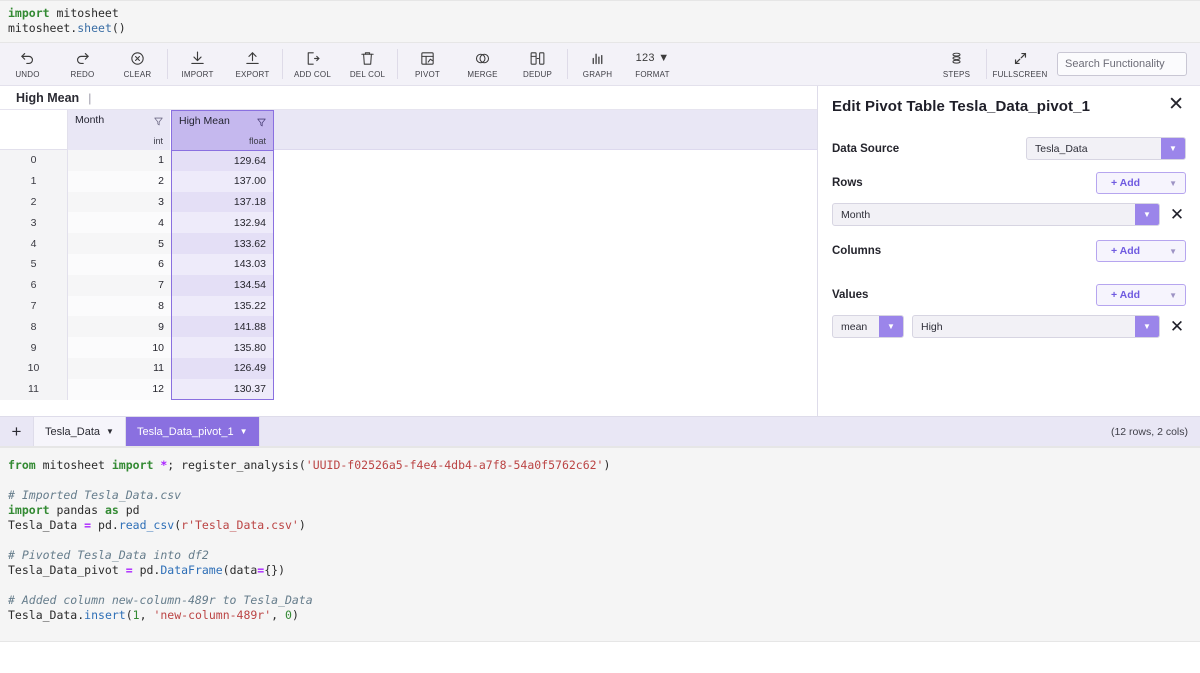  What do you see at coordinates (1009, 295) in the screenshot?
I see `values-section-header: Values + Add ▼` at bounding box center [1009, 295].